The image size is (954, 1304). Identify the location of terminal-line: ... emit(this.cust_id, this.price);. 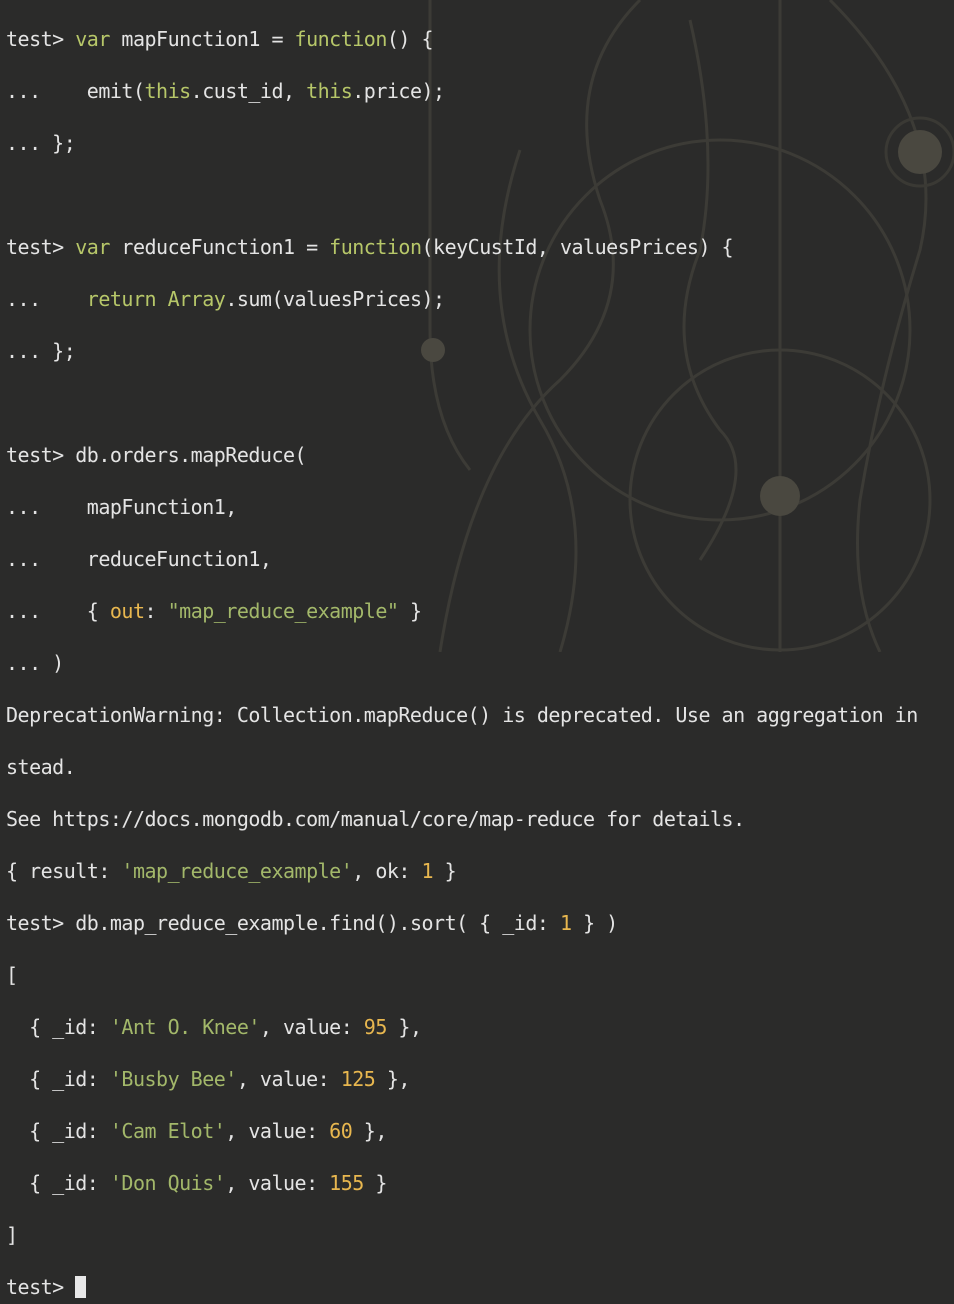
(225, 91).